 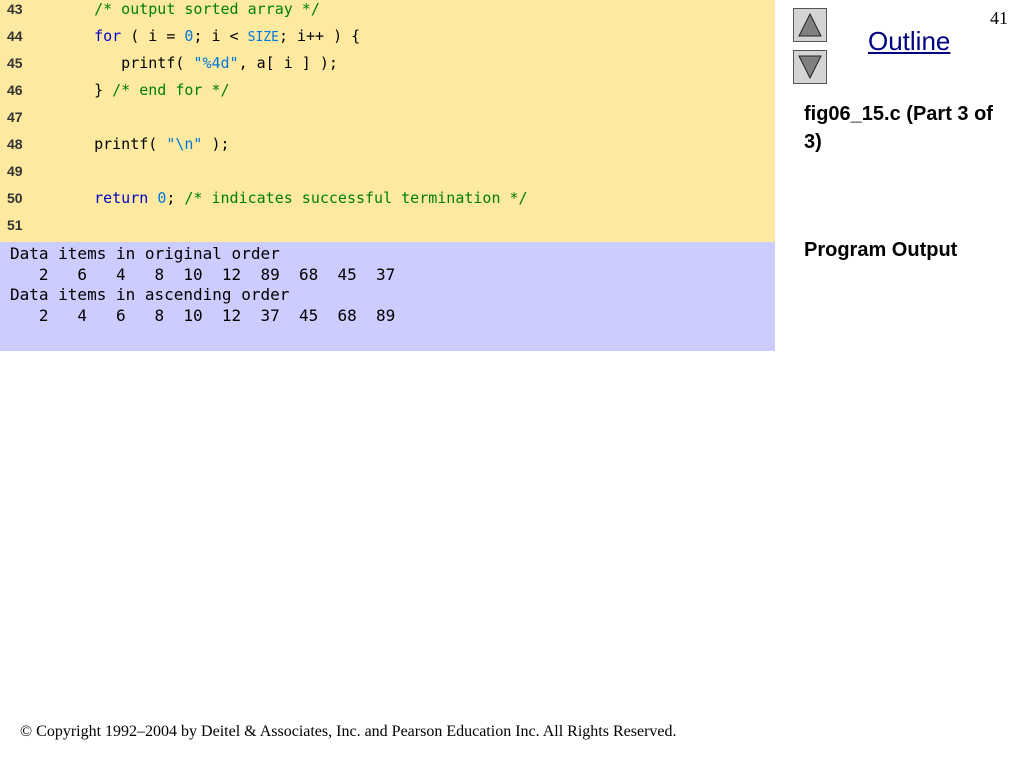 I want to click on code-line: 47, so click(x=387, y=121).